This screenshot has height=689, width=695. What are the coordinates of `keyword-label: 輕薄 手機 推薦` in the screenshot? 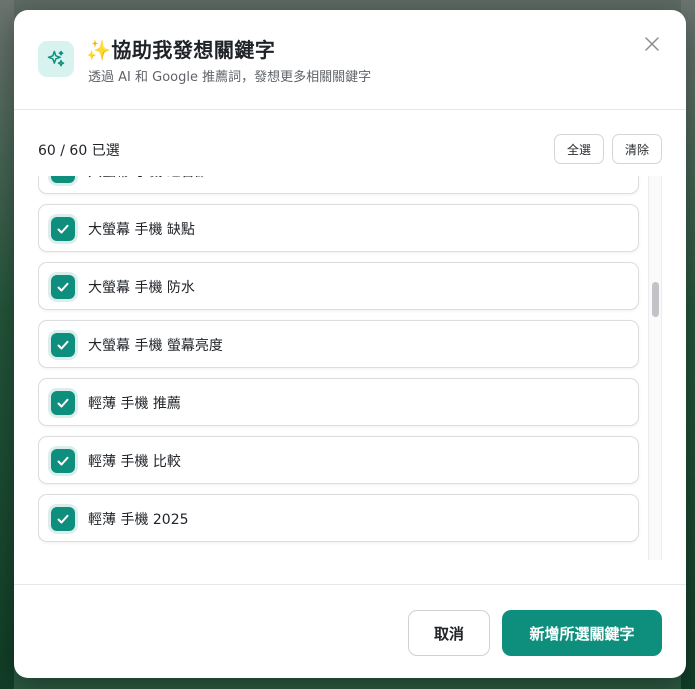 It's located at (134, 404).